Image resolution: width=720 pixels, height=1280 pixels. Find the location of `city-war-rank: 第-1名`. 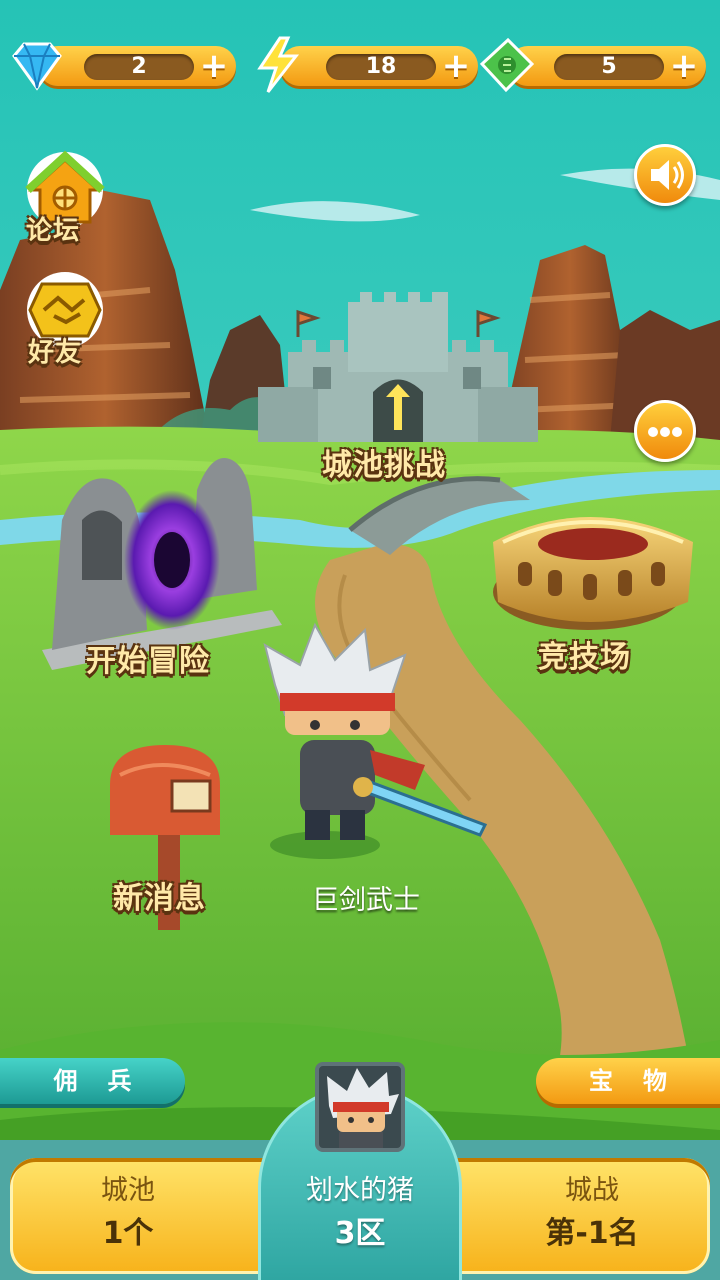

city-war-rank: 第-1名 is located at coordinates (592, 1233).